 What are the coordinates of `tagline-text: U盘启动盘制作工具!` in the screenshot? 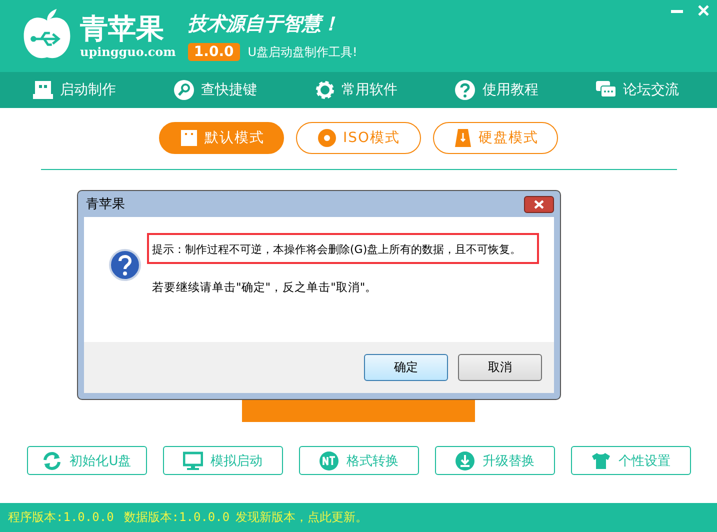 It's located at (303, 52).